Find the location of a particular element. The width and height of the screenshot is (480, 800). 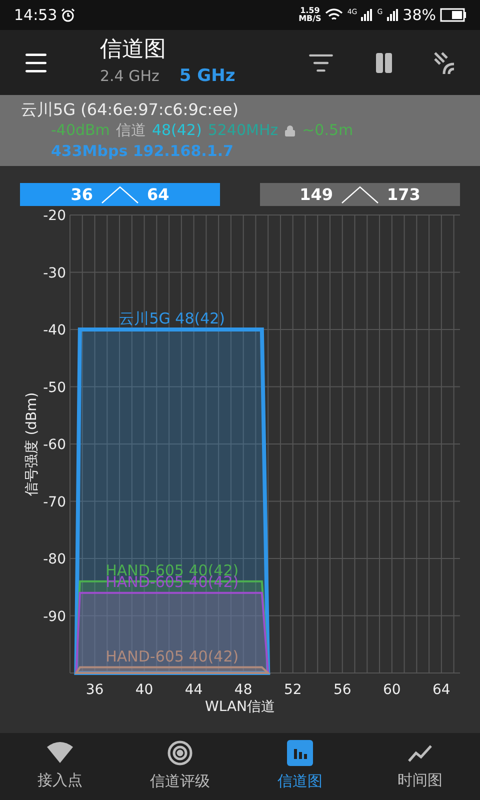

nav-tab: 时间图 is located at coordinates (420, 766).